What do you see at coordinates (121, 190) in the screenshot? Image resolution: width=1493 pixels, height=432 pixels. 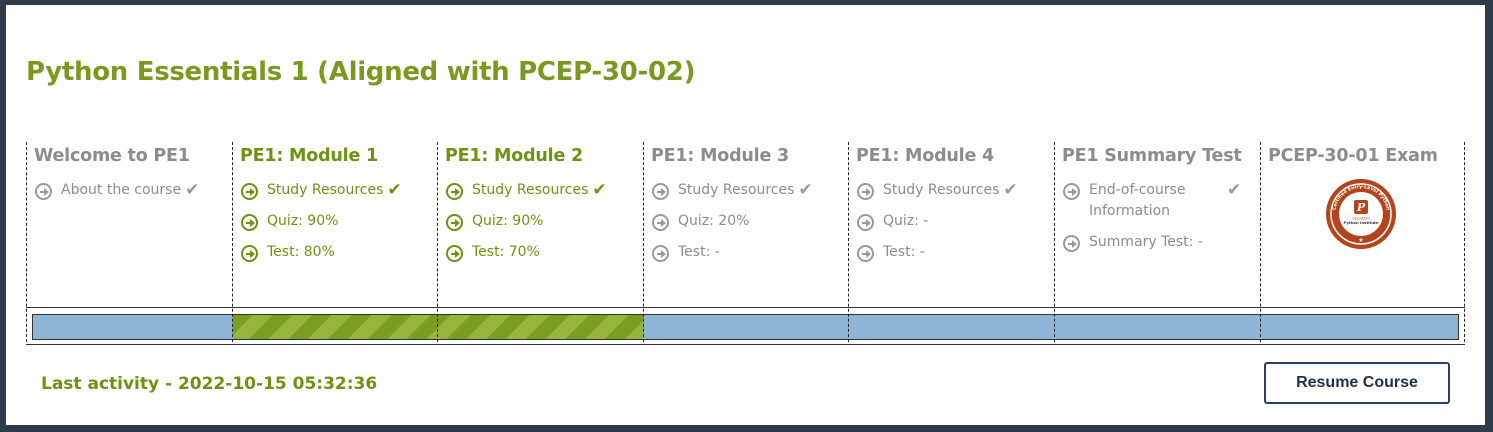 I see `module-item-label: About the course` at bounding box center [121, 190].